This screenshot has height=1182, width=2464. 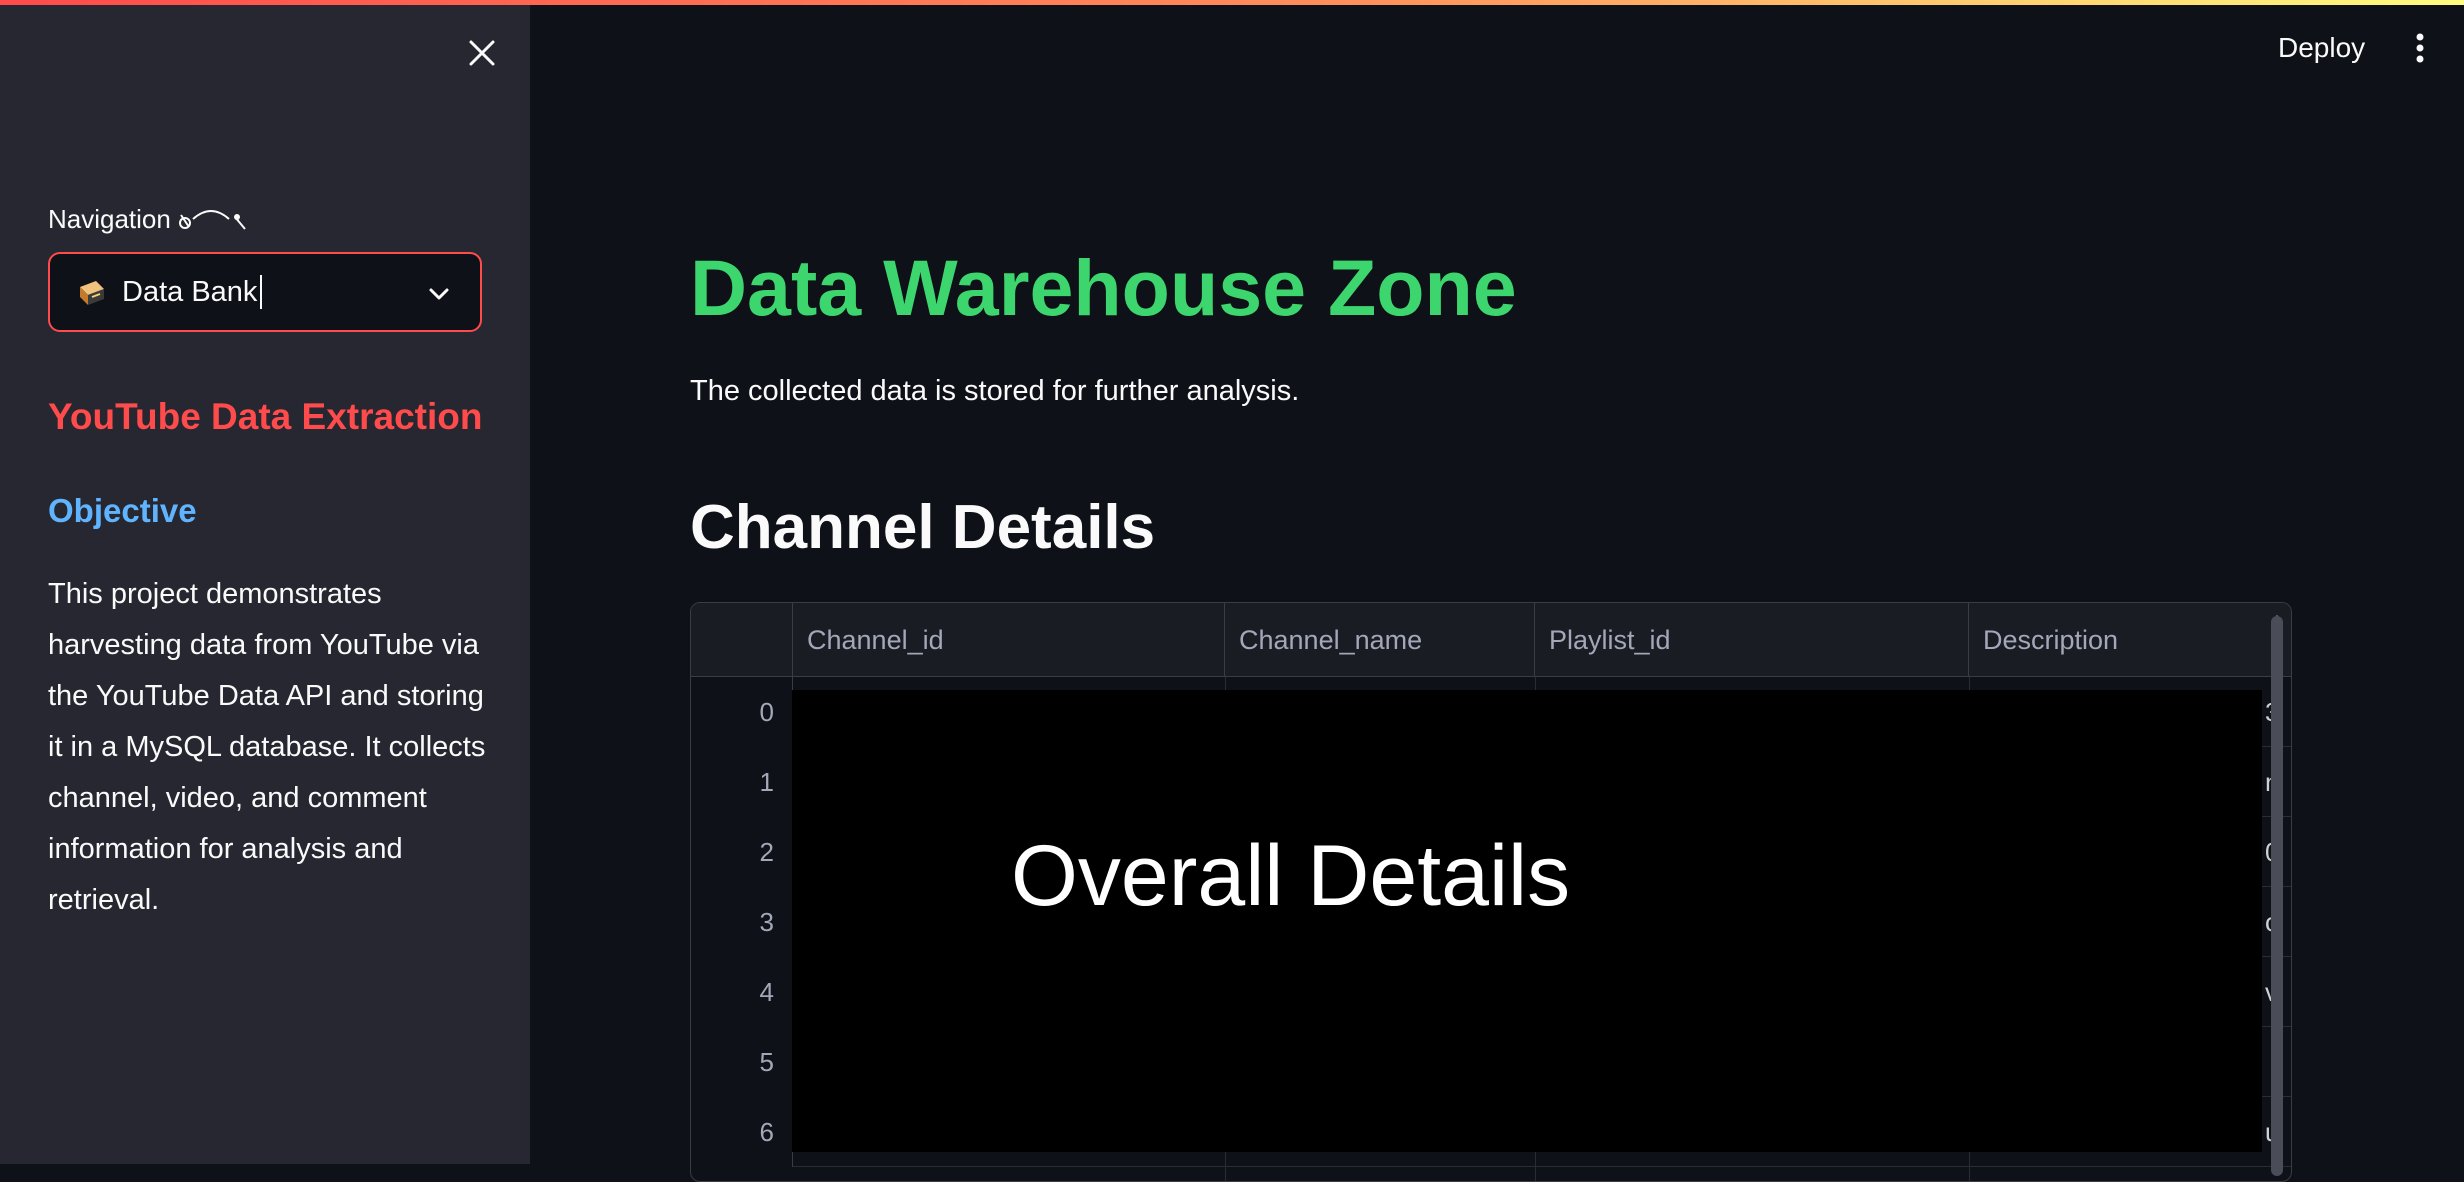 What do you see at coordinates (2277, 896) in the screenshot?
I see `table-vertical-scrollbar` at bounding box center [2277, 896].